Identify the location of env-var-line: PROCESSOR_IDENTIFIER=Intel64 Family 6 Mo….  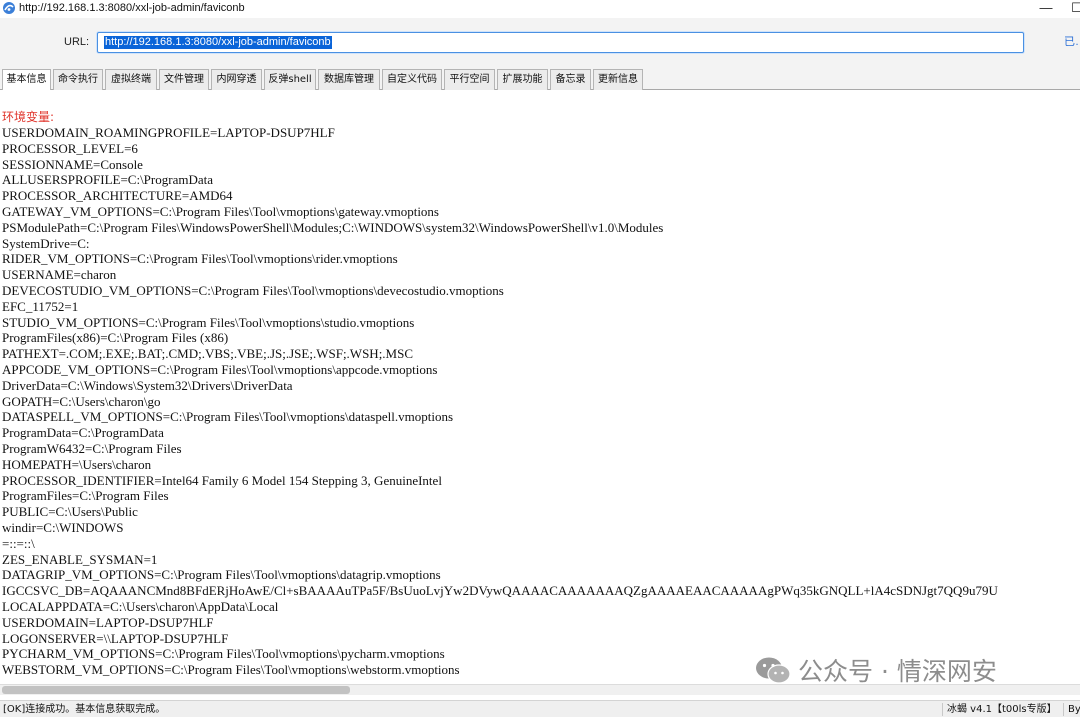
(222, 480).